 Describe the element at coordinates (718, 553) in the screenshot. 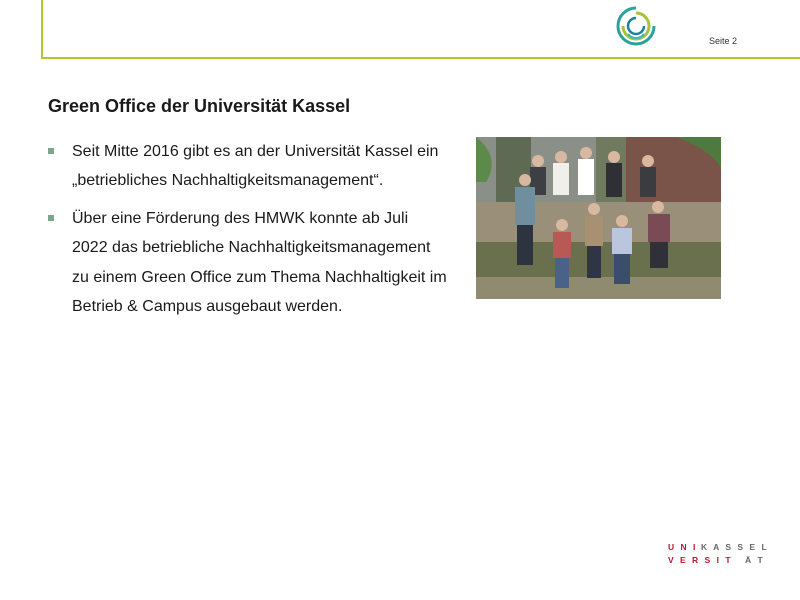

I see `uni-kassel-logo: U N I K A S S E L V E R S I T Ä T` at that location.